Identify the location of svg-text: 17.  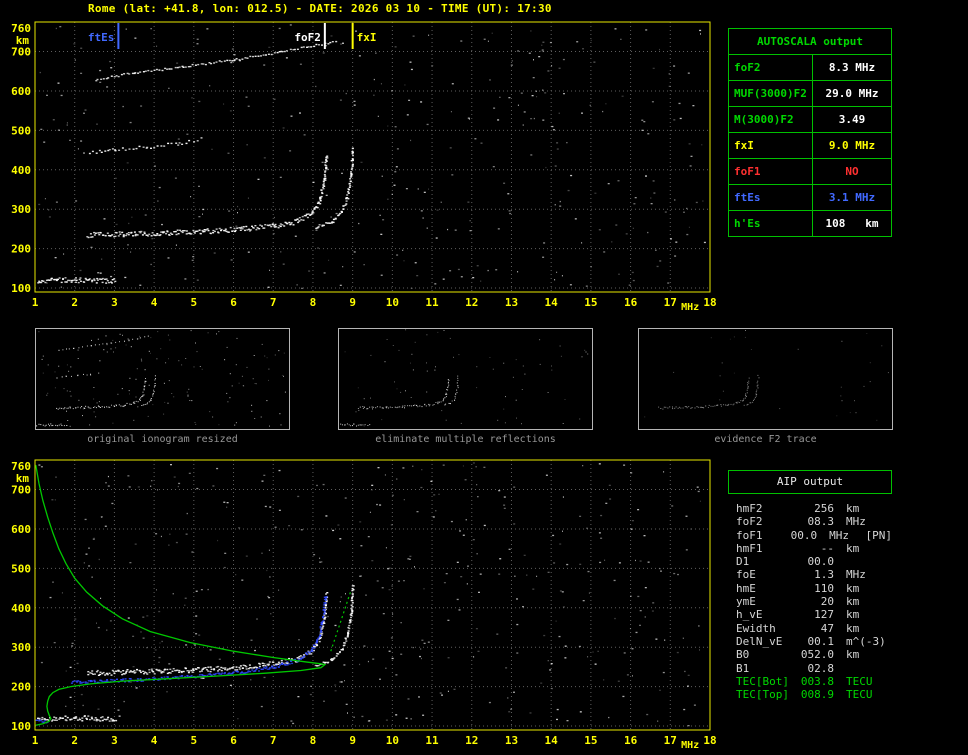
(670, 302).